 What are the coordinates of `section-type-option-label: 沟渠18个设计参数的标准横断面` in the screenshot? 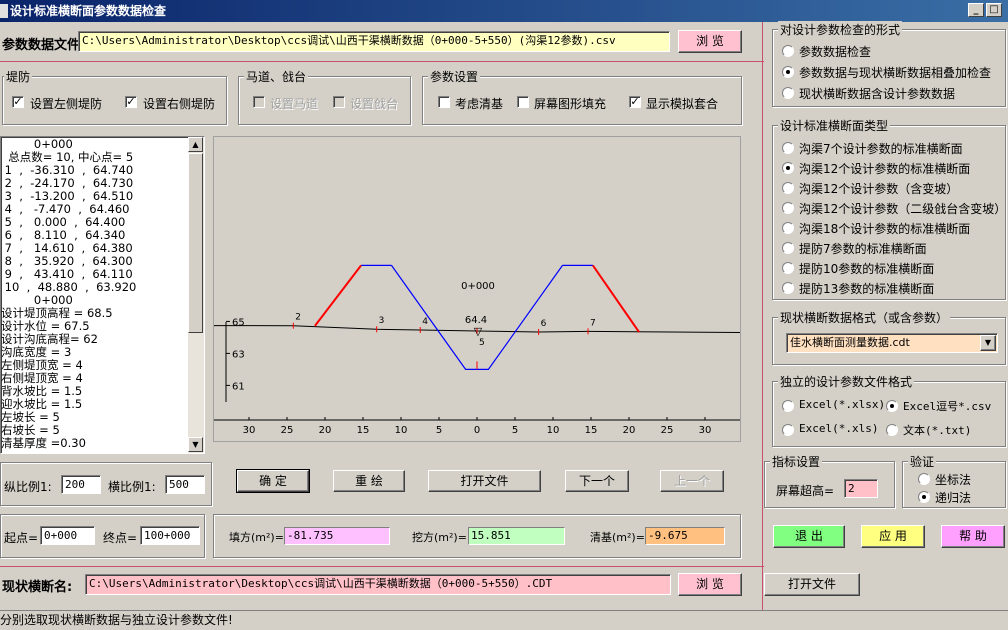 It's located at (885, 229).